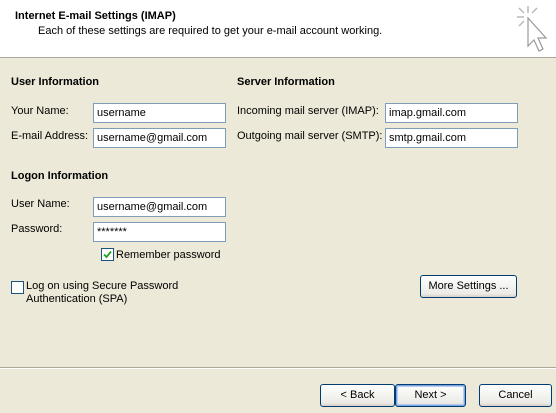 Image resolution: width=556 pixels, height=413 pixels. Describe the element at coordinates (95, 16) in the screenshot. I see `page-title: Internet E-mail Settings (IMAP)` at that location.